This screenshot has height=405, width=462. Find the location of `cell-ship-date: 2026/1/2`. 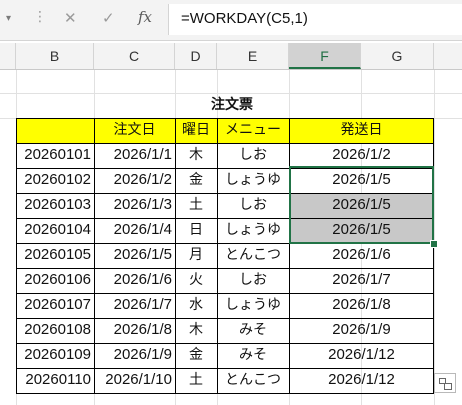

cell-ship-date: 2026/1/2 is located at coordinates (361, 155).